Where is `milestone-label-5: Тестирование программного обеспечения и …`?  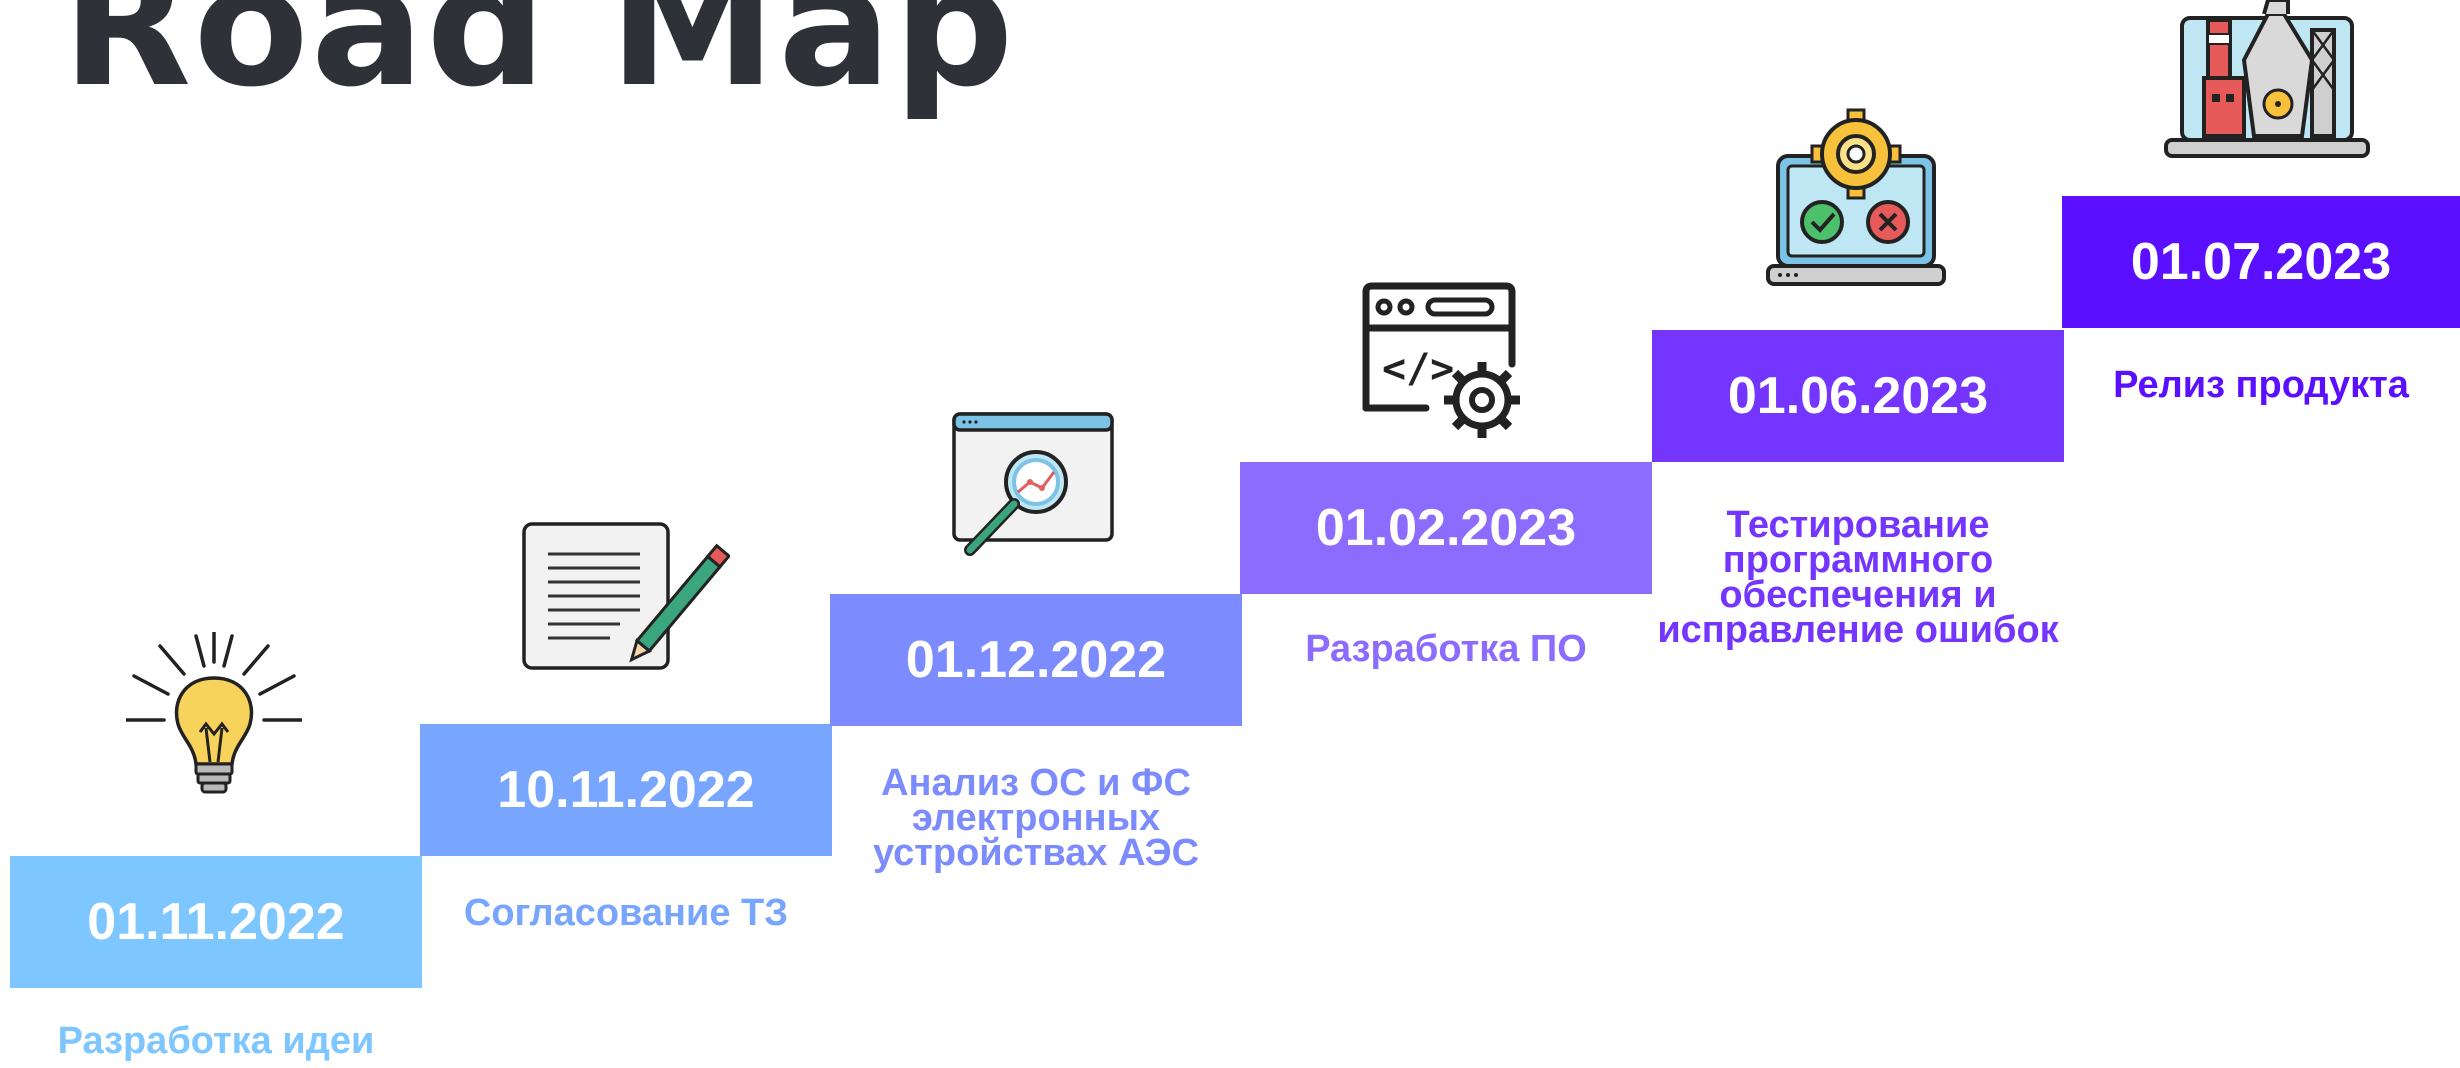
milestone-label-5: Тестирование программного обеспечения и … is located at coordinates (1858, 577).